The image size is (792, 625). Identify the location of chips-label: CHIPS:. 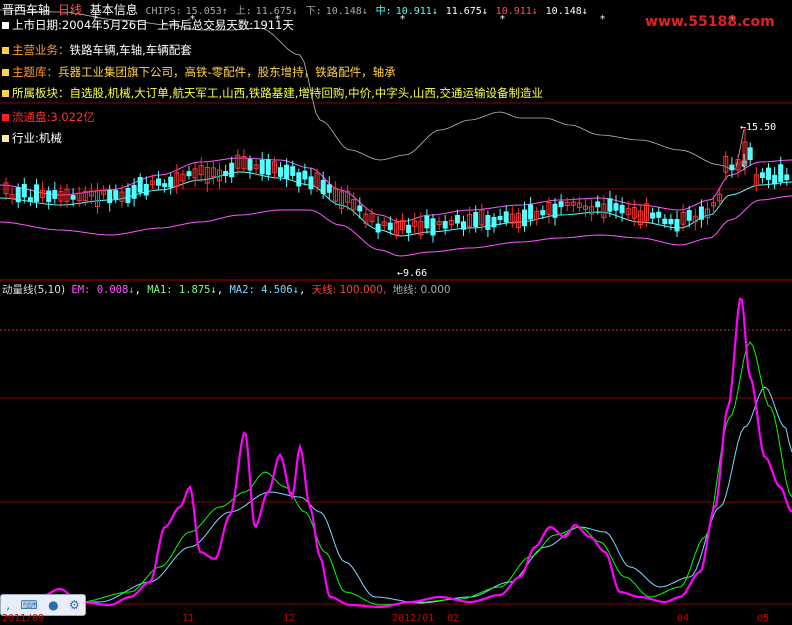
(163, 11).